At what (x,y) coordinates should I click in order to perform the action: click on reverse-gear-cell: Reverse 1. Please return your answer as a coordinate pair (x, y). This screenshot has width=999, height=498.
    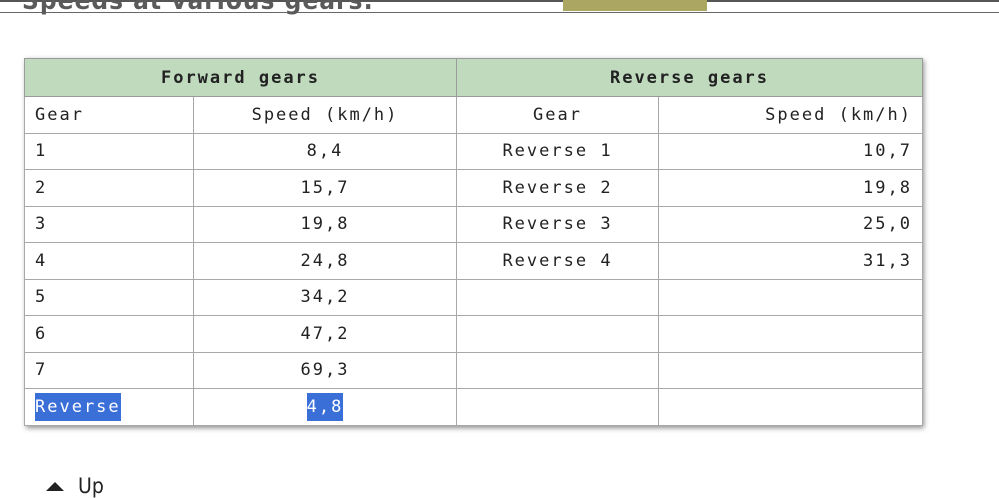
    Looking at the image, I should click on (557, 151).